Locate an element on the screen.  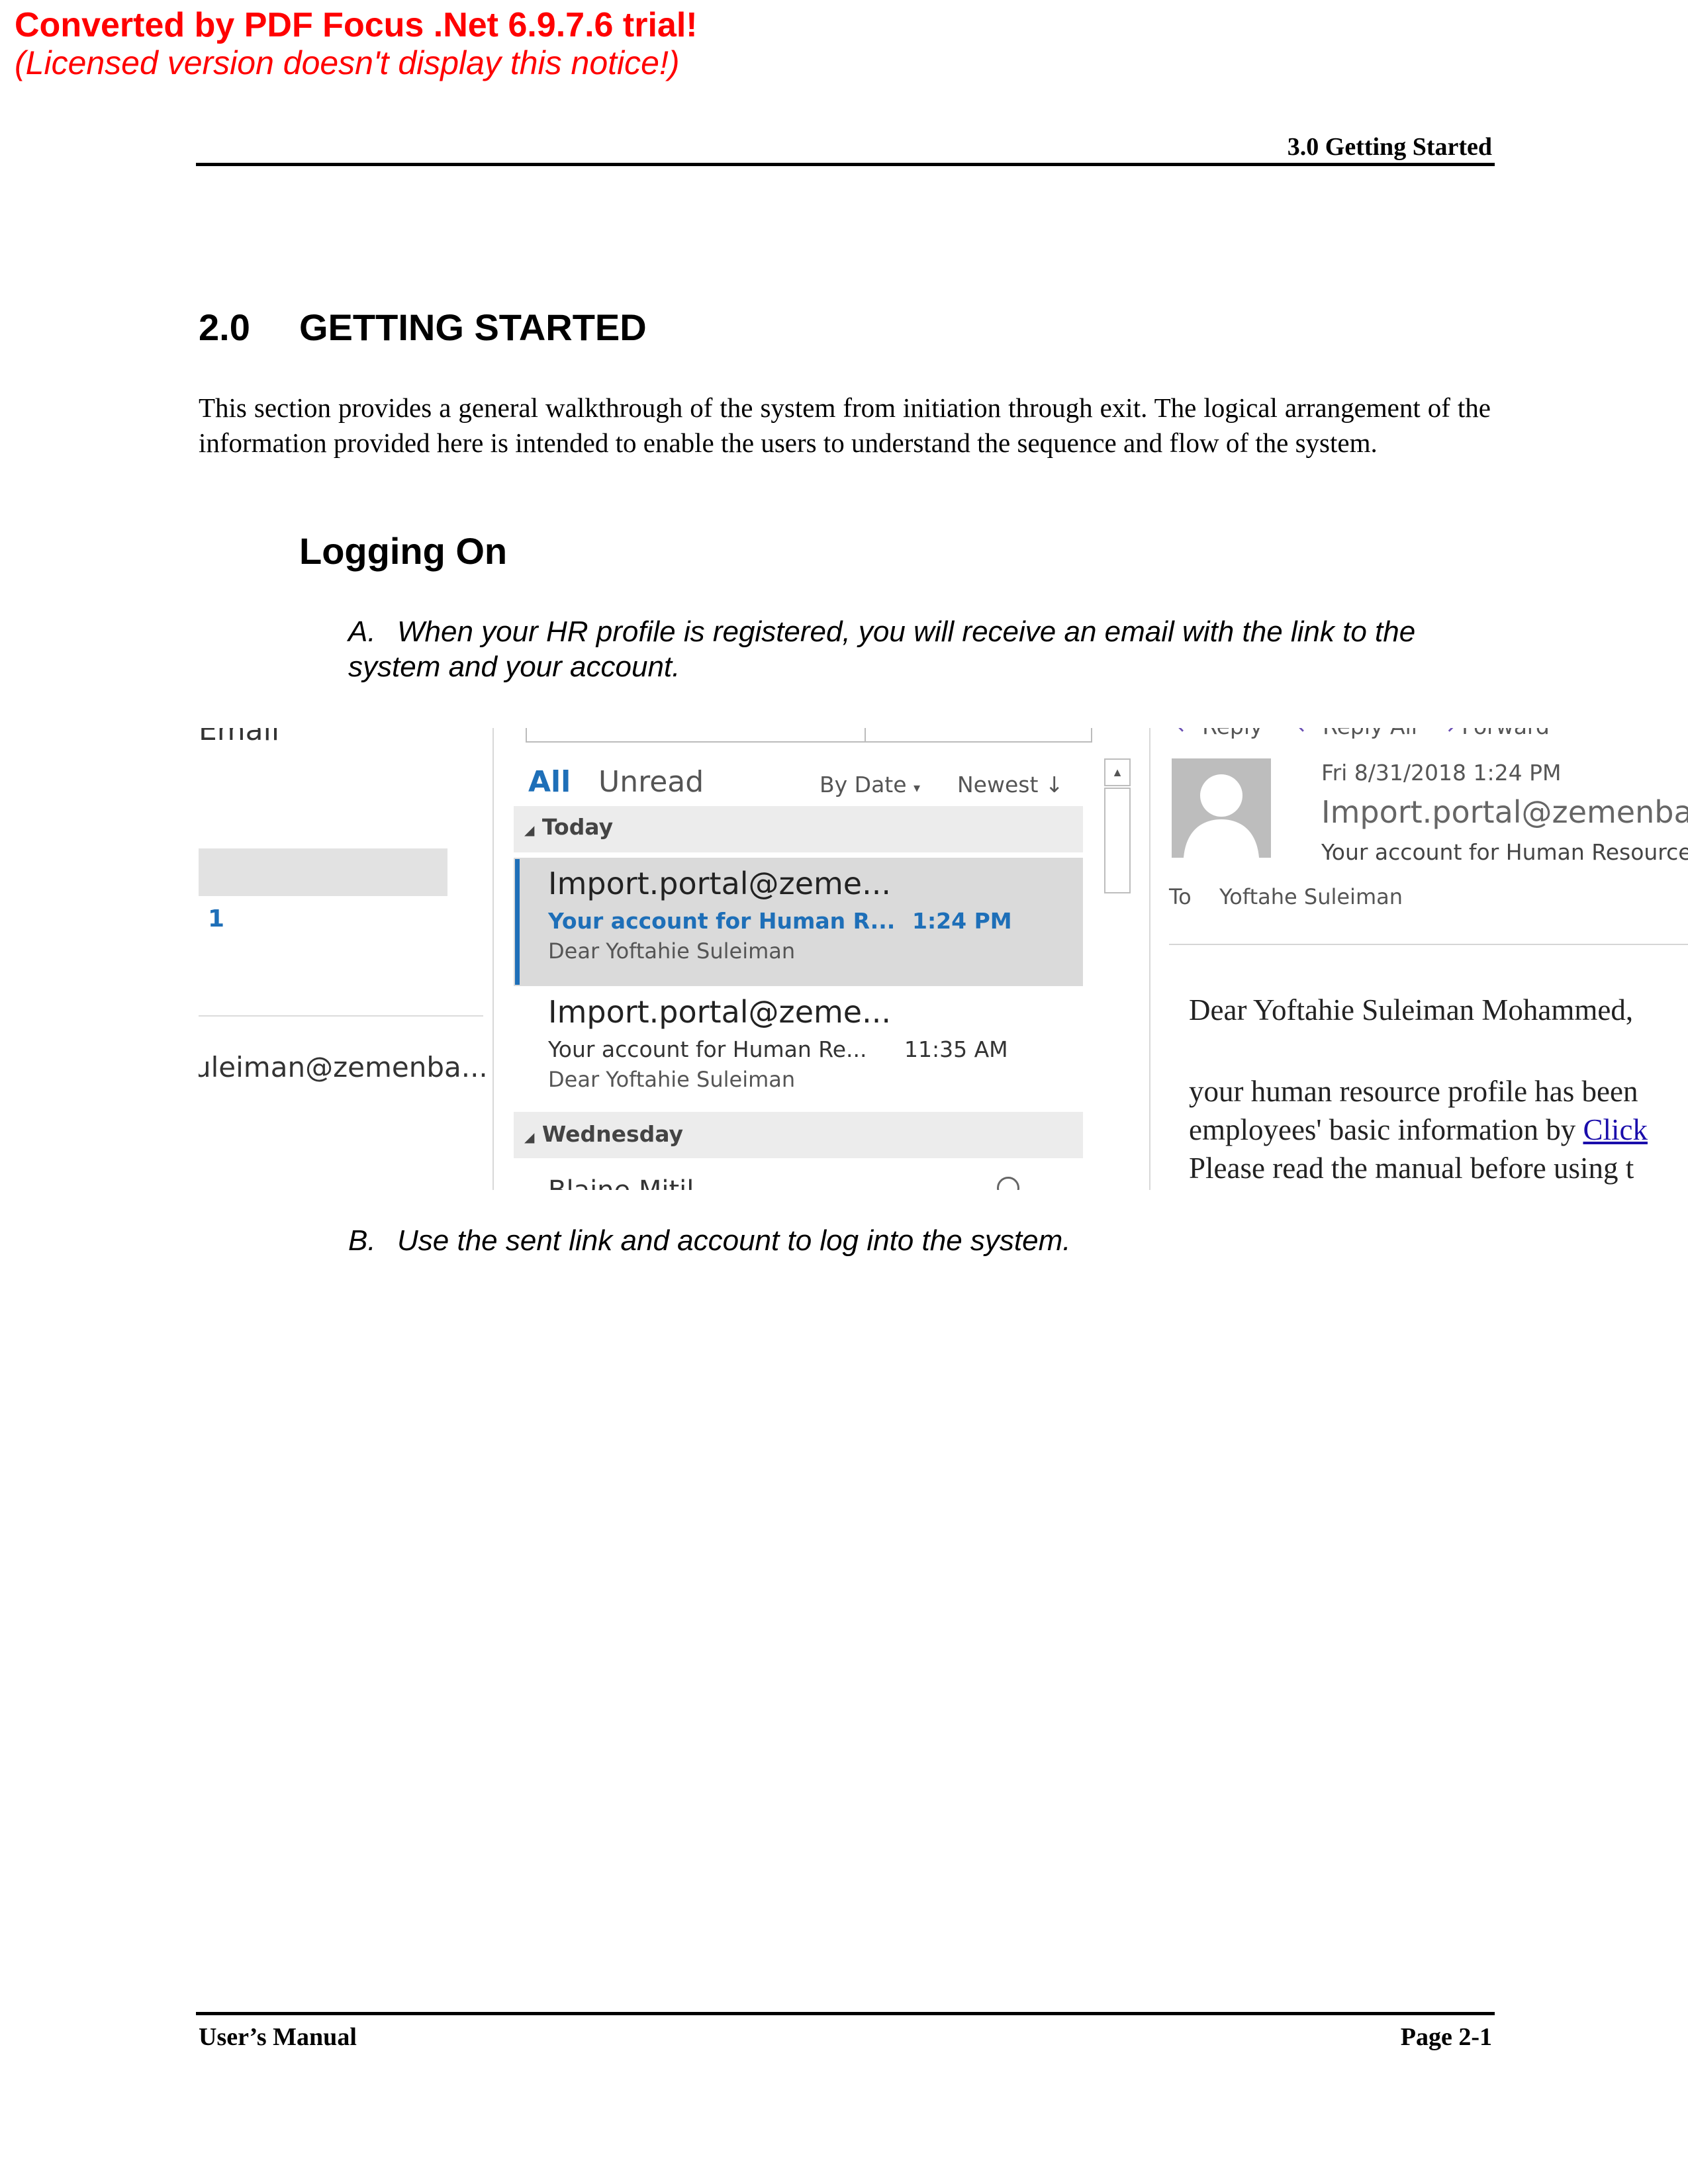
reply-label: Reply is located at coordinates (1232, 734).